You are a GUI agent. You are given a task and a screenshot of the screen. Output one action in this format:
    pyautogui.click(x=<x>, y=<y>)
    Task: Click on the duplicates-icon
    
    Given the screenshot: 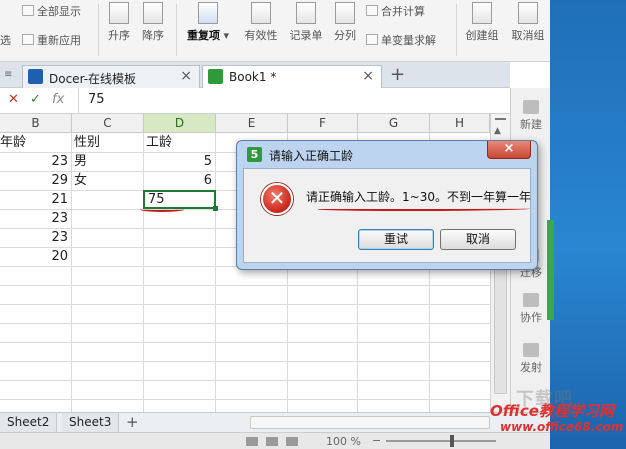 What is the action you would take?
    pyautogui.click(x=208, y=13)
    